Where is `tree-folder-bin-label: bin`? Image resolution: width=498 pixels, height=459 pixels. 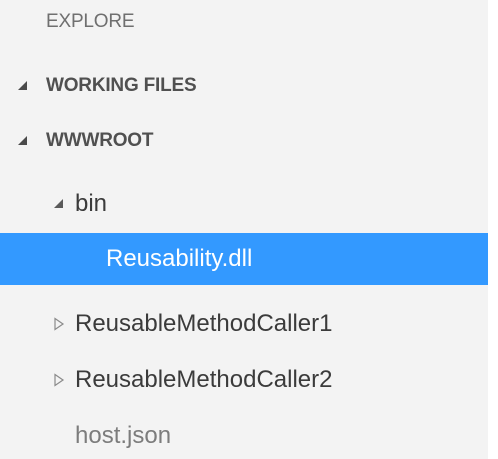
tree-folder-bin-label: bin is located at coordinates (91, 203).